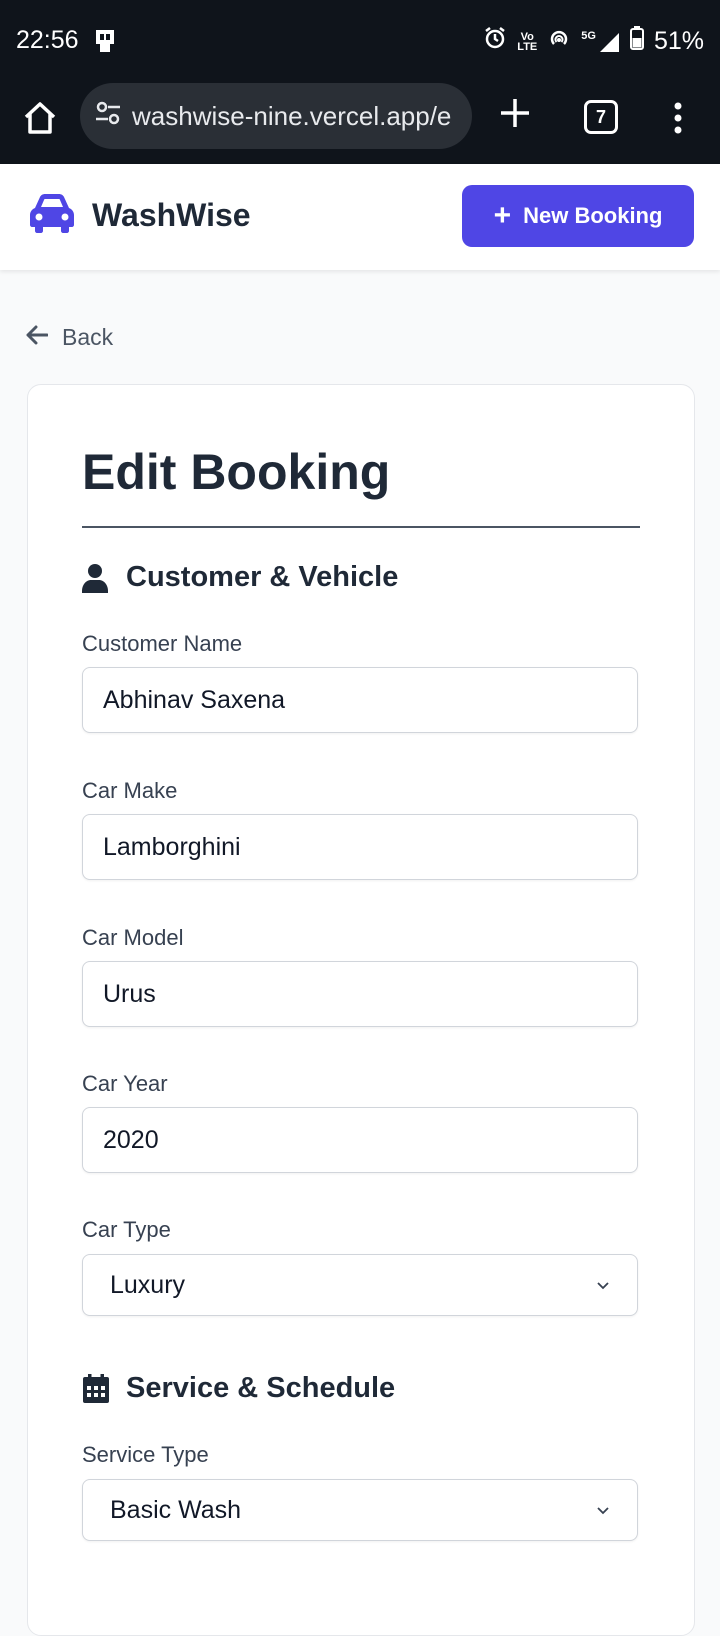 Image resolution: width=720 pixels, height=1636 pixels. Describe the element at coordinates (105, 43) in the screenshot. I see `device-connected-icon` at that location.